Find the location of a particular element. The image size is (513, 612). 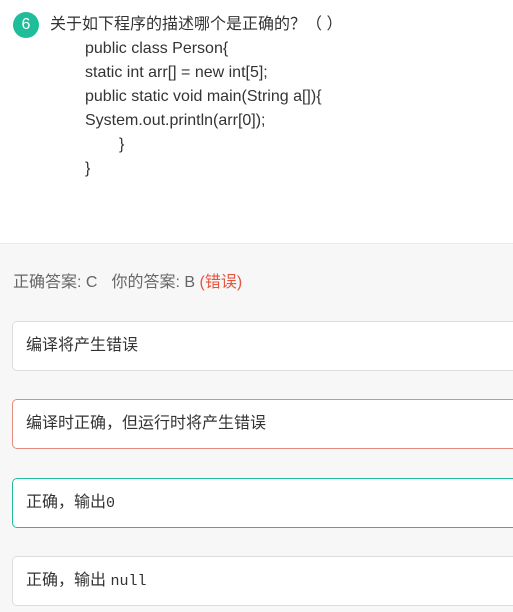

your-answer-label: 你的答案: B is located at coordinates (153, 282).